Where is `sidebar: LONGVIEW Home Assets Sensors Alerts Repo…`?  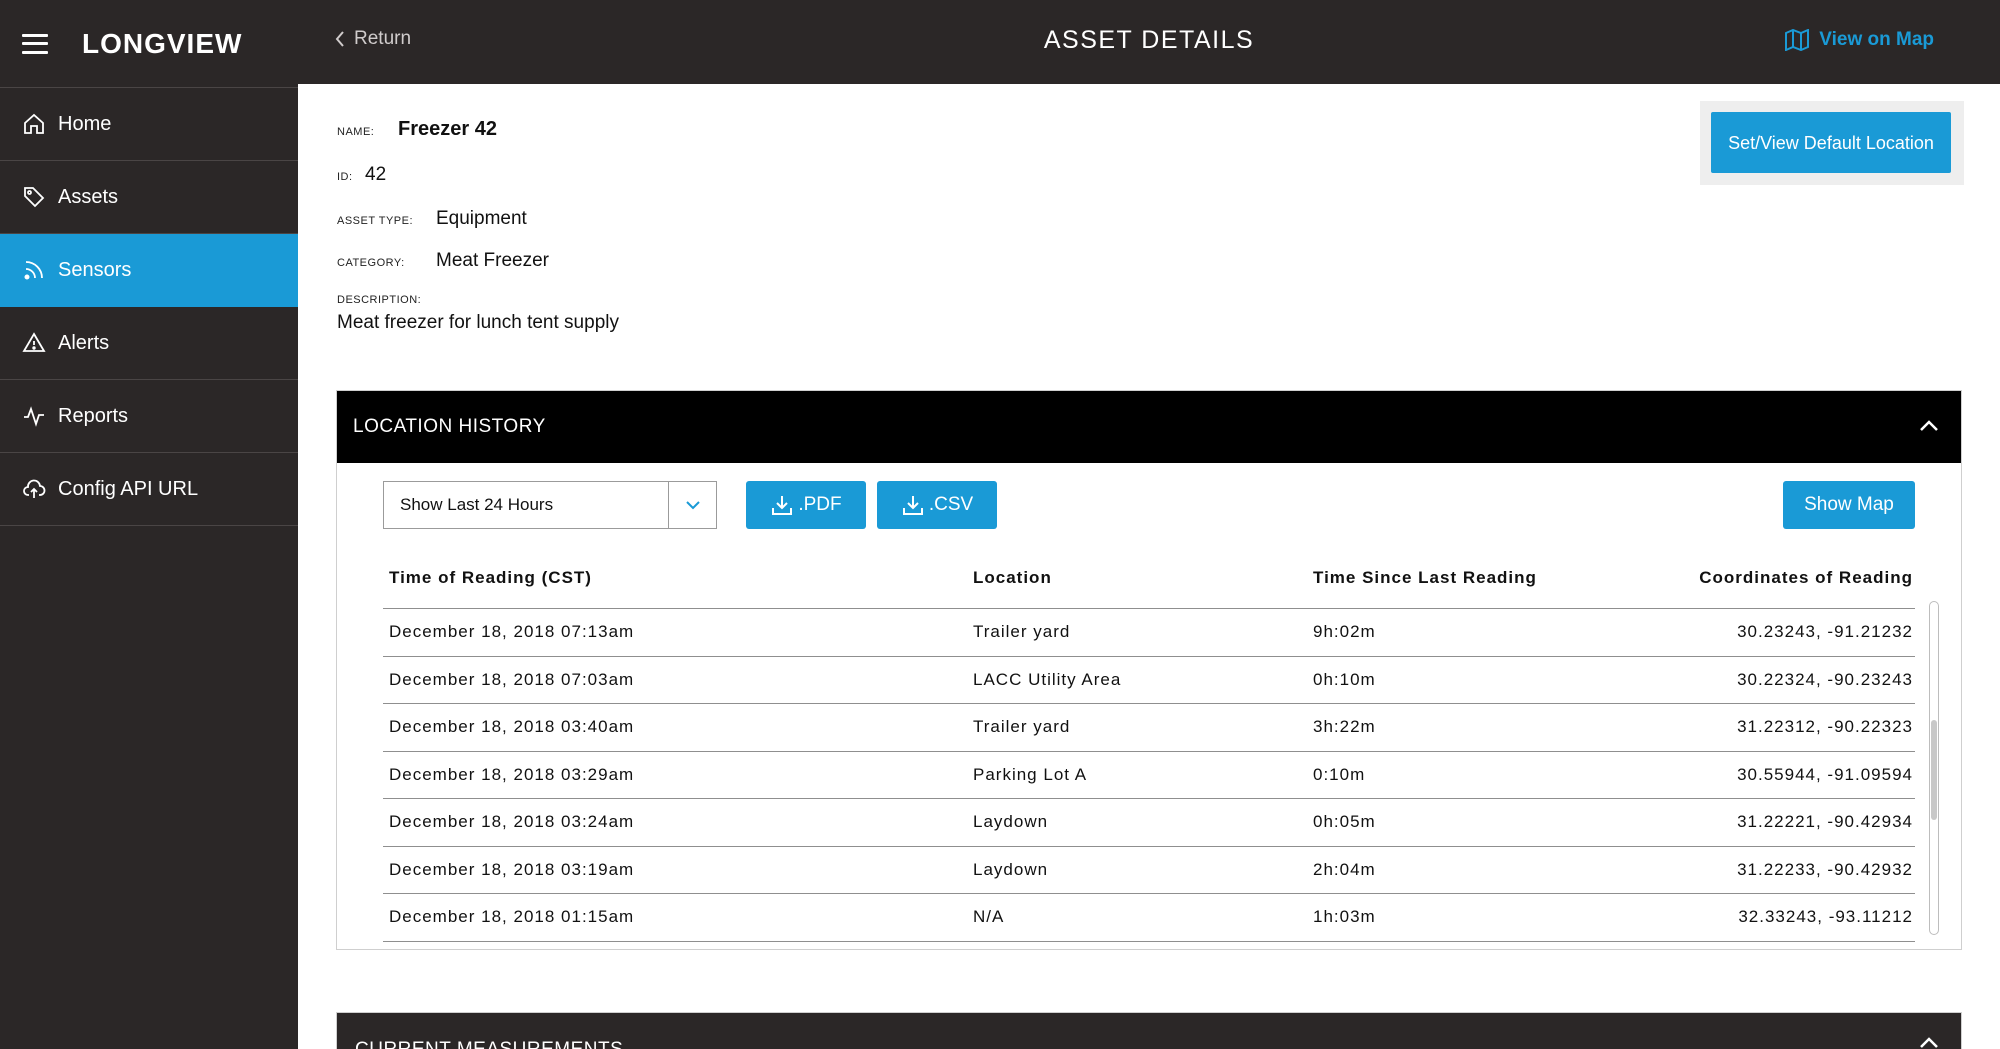 sidebar: LONGVIEW Home Assets Sensors Alerts Repo… is located at coordinates (149, 524).